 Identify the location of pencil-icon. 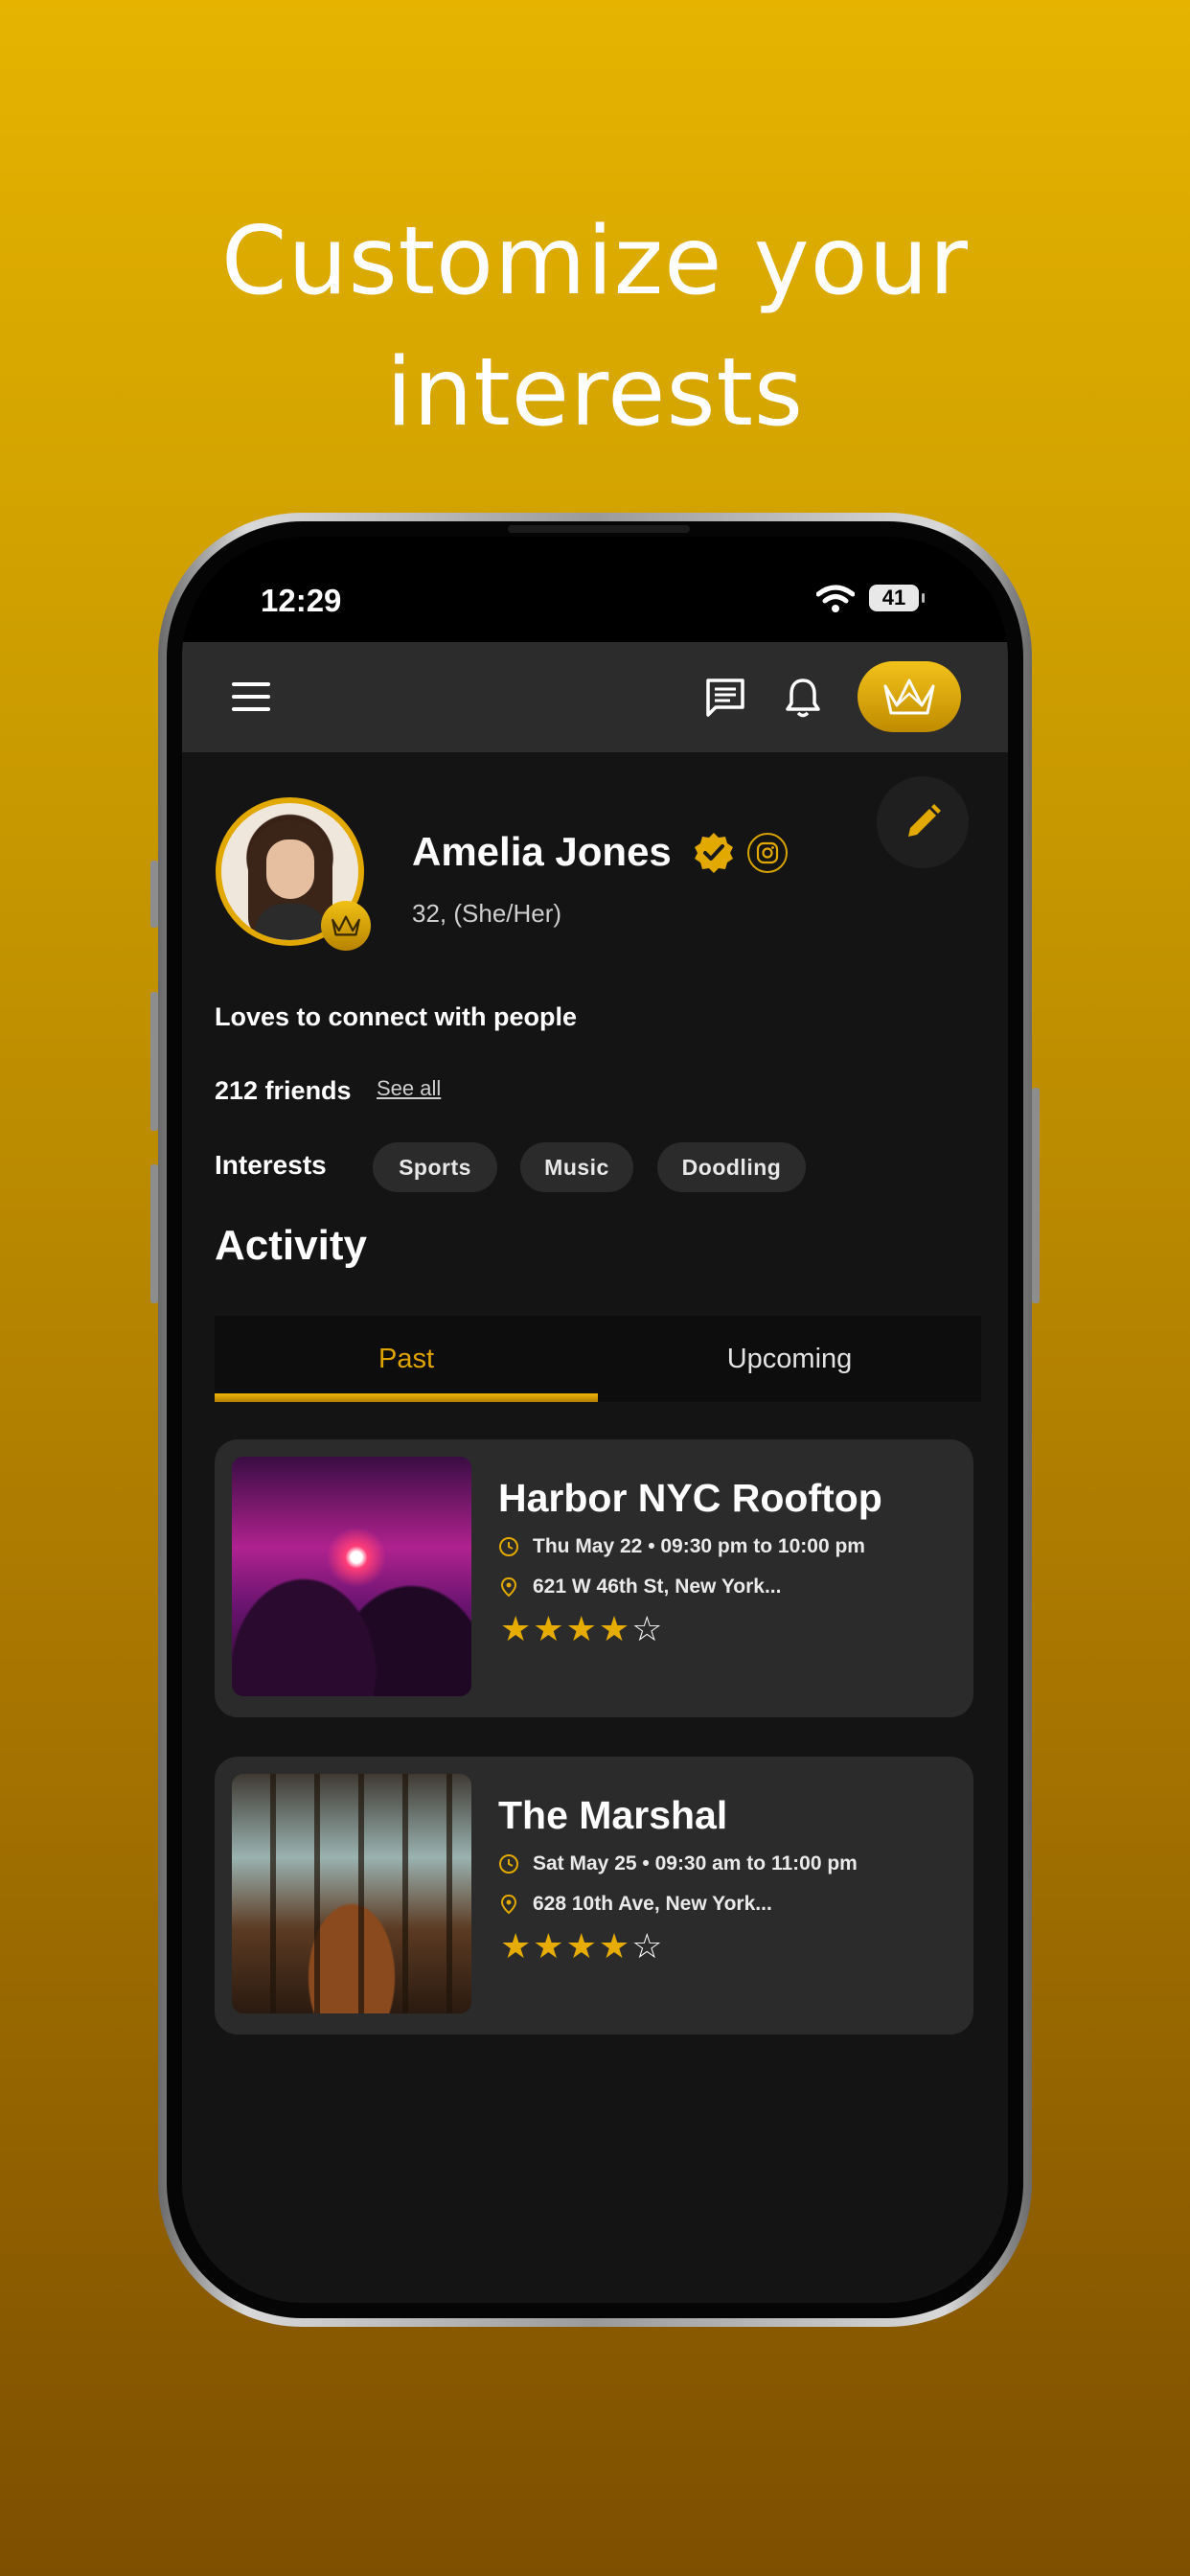
(925, 820).